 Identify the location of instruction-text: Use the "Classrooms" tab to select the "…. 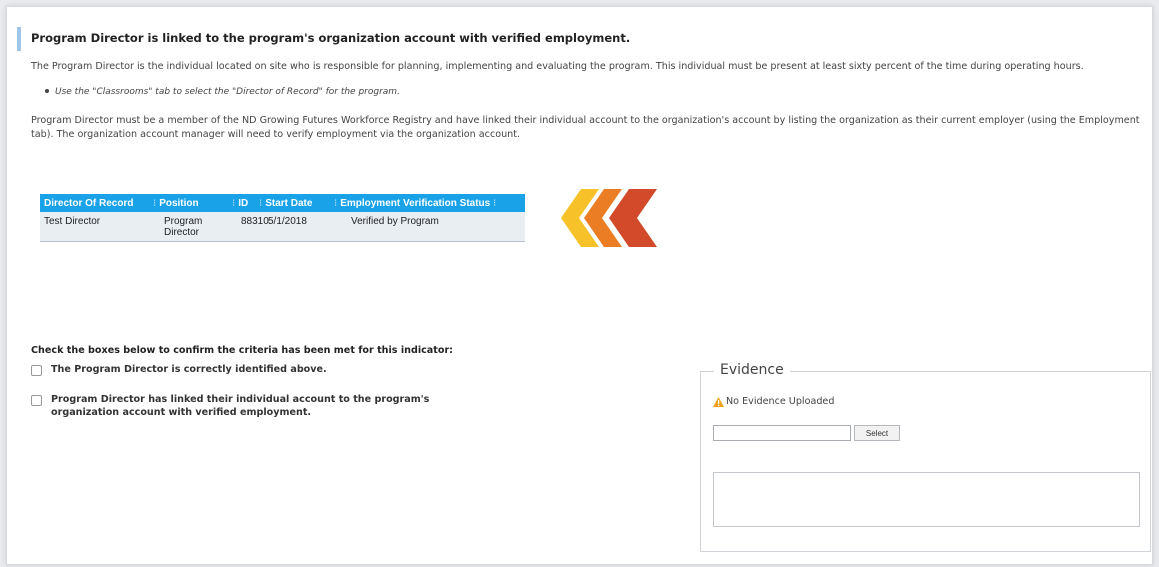
(227, 92).